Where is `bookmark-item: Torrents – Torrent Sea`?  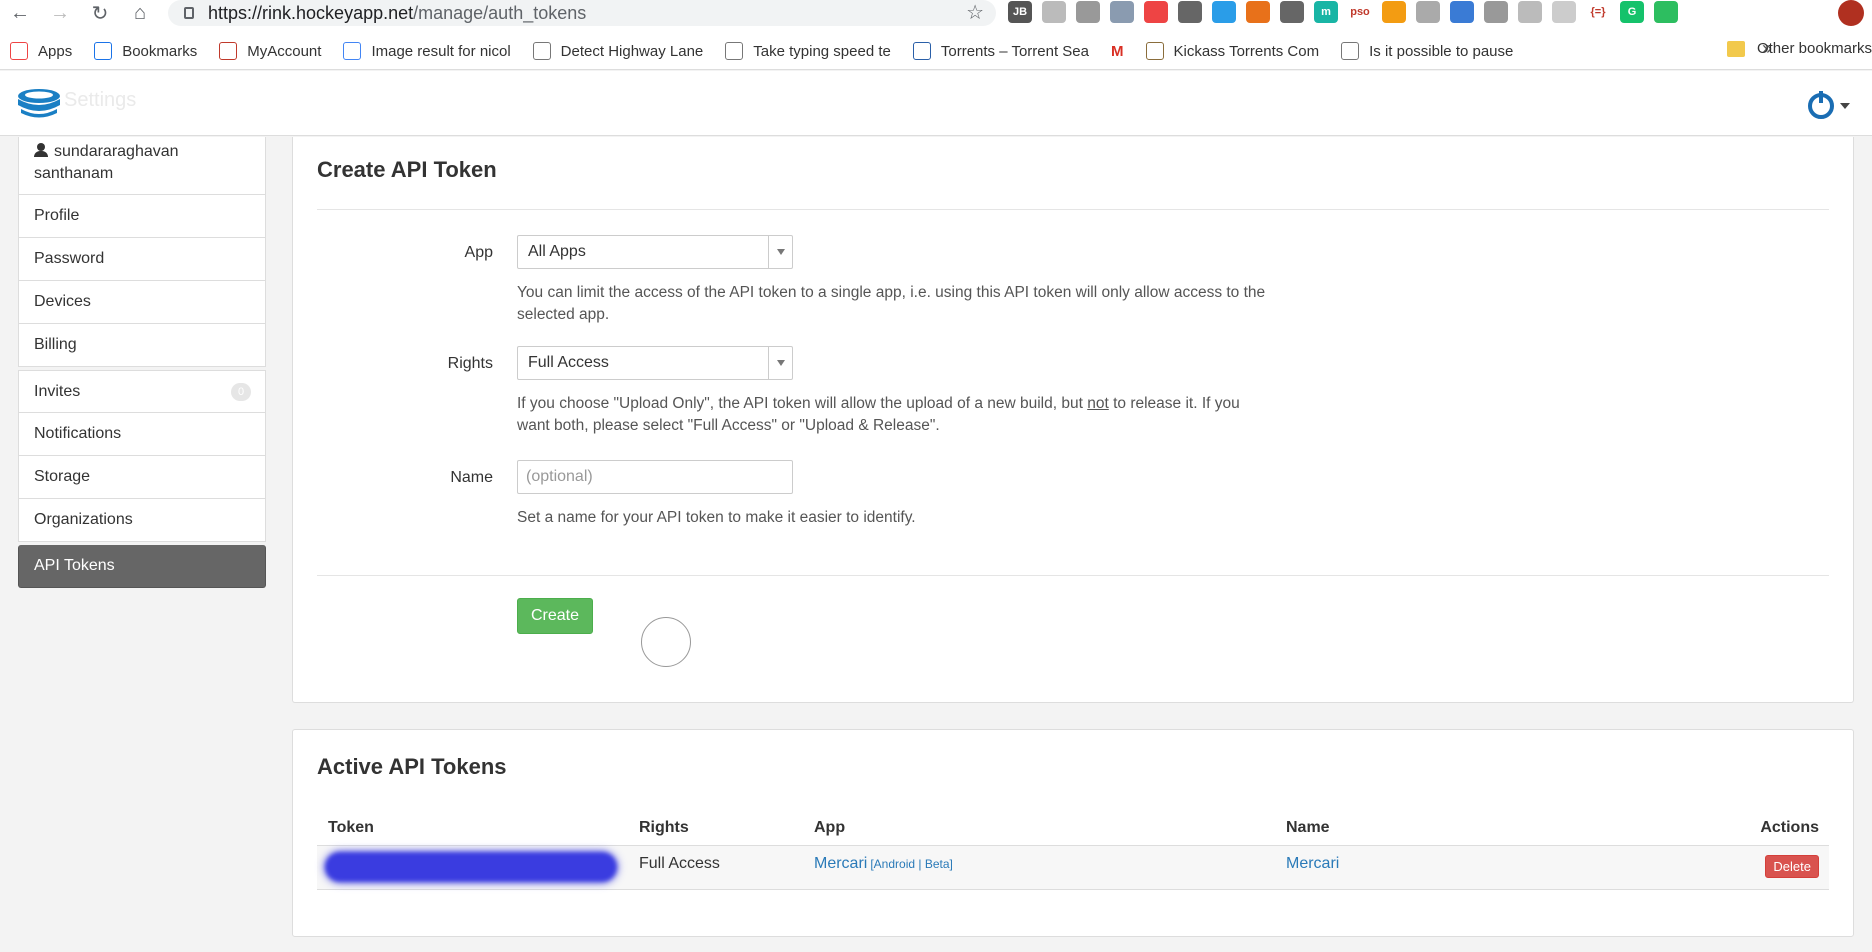 bookmark-item: Torrents – Torrent Sea is located at coordinates (1000, 51).